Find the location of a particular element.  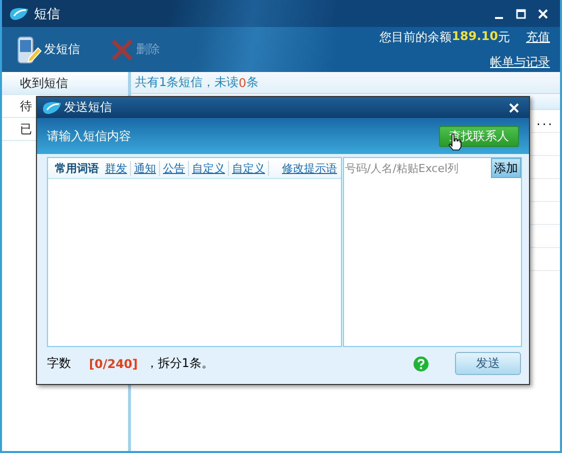

prompt-label: 请输入短信内容 is located at coordinates (89, 136).